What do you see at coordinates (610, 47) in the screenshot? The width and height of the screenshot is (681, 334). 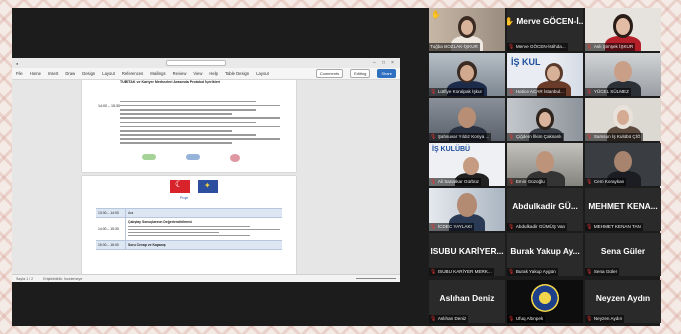 I see `participant-name-label: 🎙 Aslı Şimşek İŞKUR` at bounding box center [610, 47].